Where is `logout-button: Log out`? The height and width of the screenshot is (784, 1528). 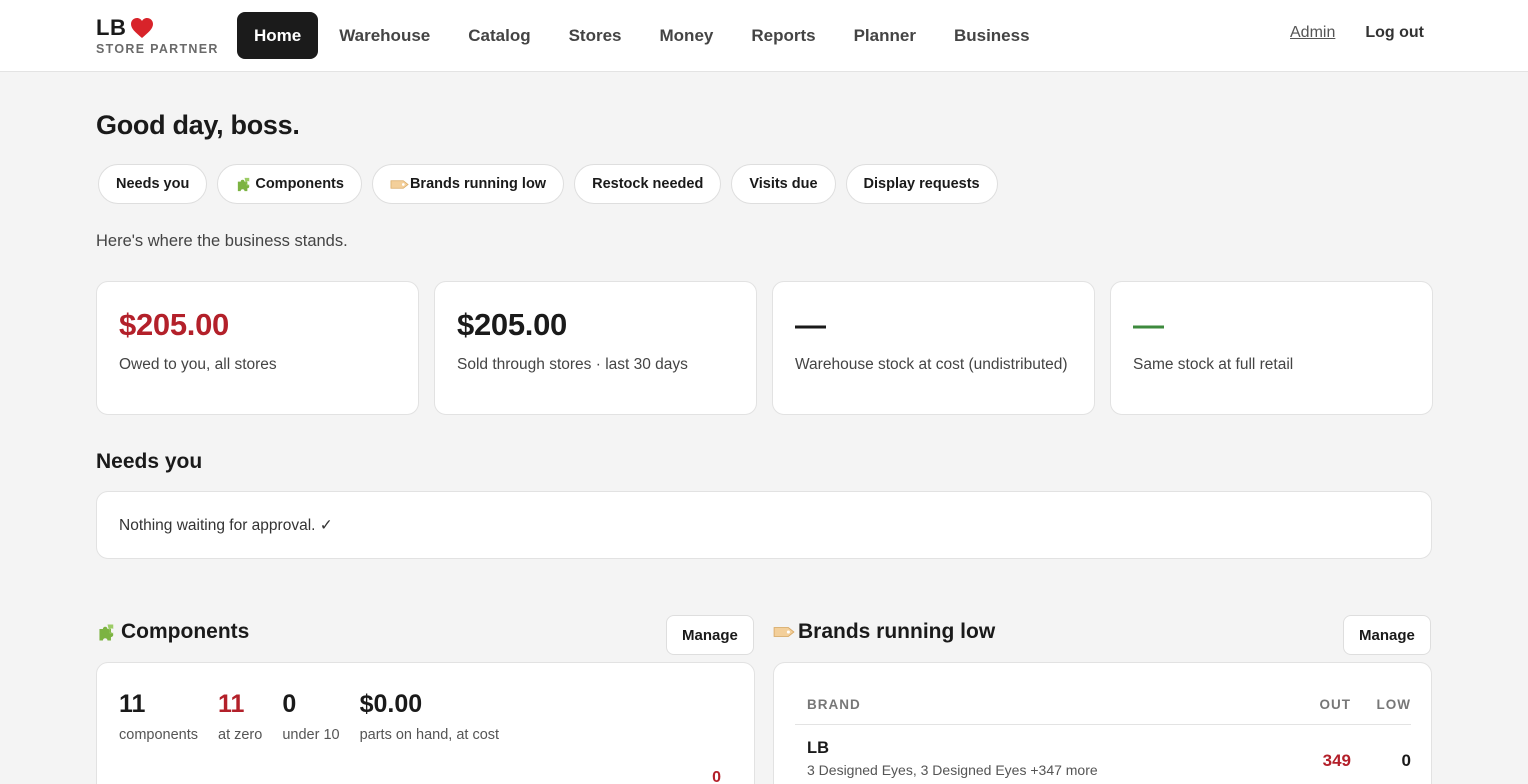 logout-button: Log out is located at coordinates (1394, 33).